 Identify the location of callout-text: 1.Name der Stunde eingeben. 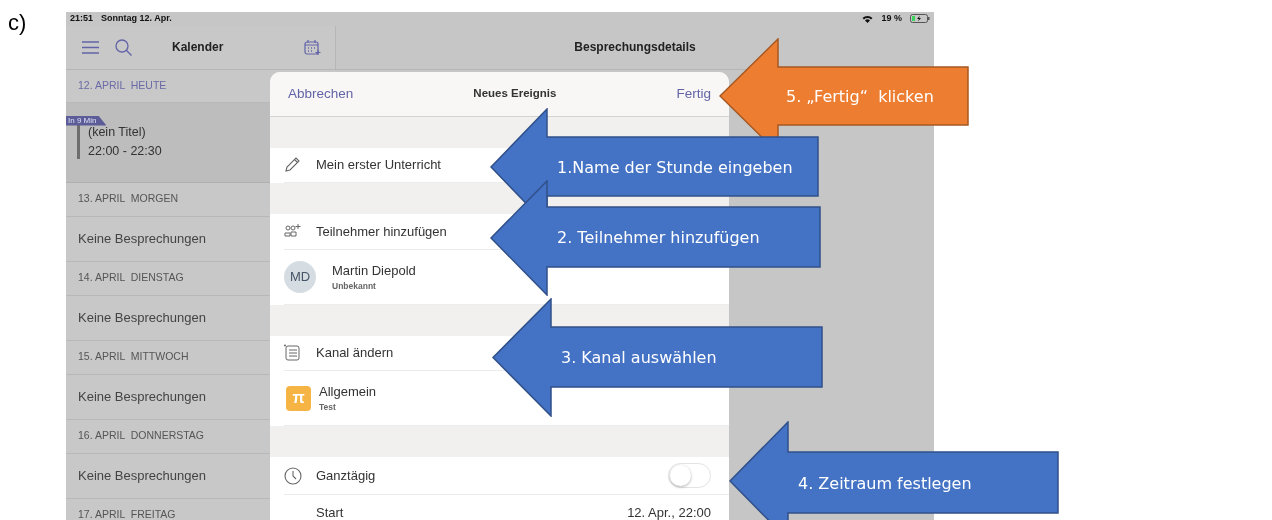
(675, 167).